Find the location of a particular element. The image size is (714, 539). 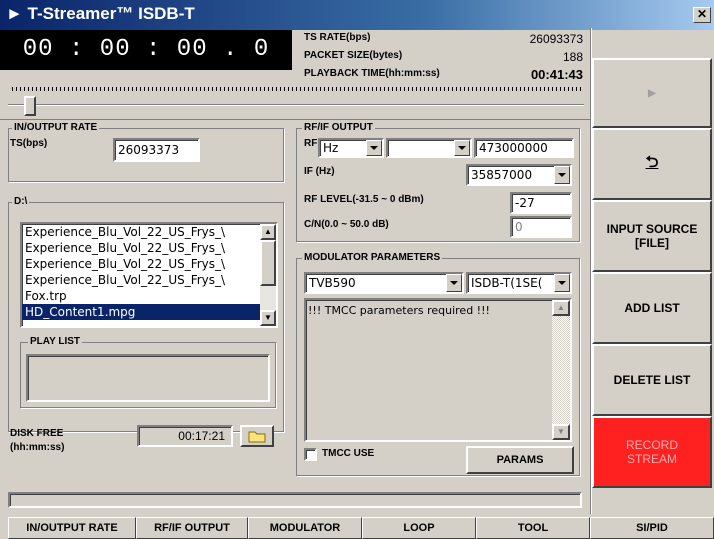

playback-timer: 00 : 00 : 00 . 0 is located at coordinates (146, 50).